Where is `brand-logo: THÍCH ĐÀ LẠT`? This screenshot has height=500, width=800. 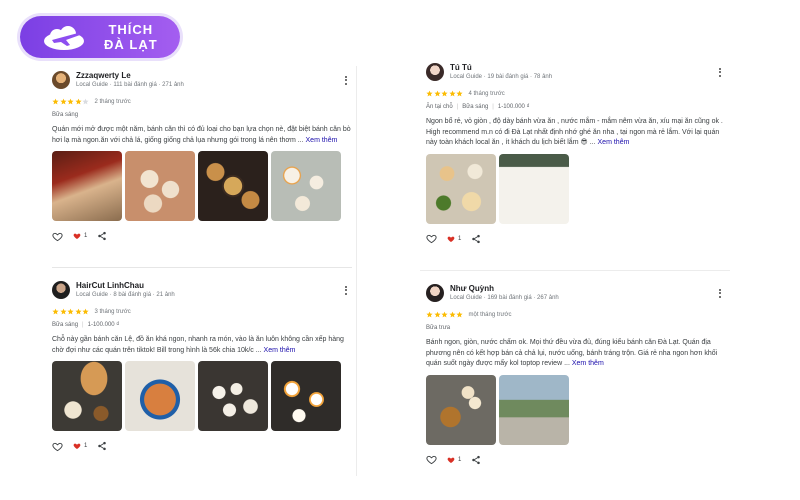 brand-logo: THÍCH ĐÀ LẠT is located at coordinates (100, 37).